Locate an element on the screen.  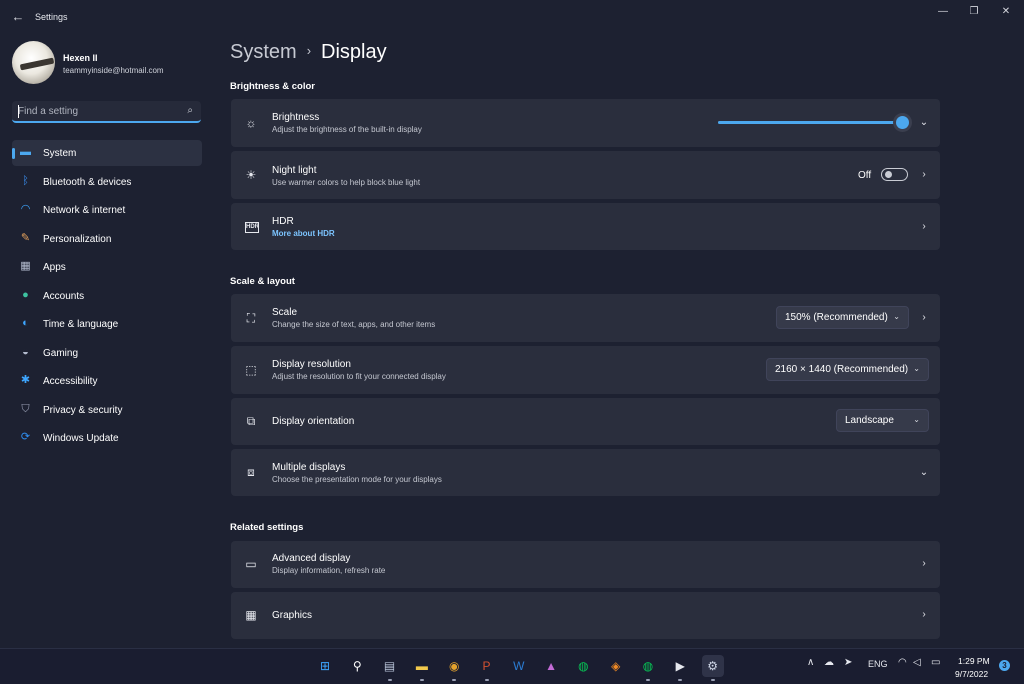
search-box: ⌕ is located at coordinates (106, 112).